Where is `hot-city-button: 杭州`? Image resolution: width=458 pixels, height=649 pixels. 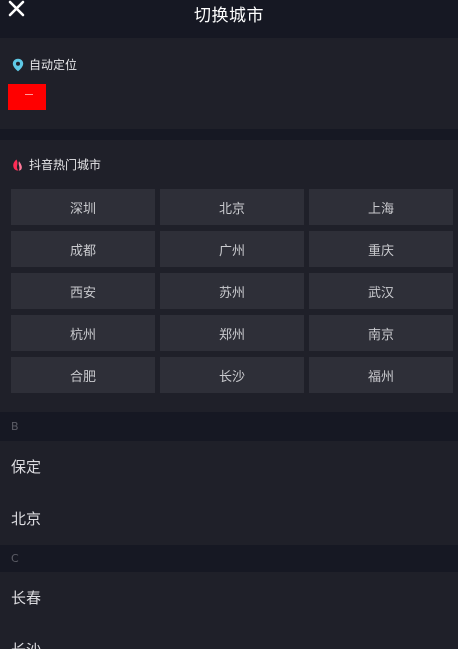 hot-city-button: 杭州 is located at coordinates (83, 333).